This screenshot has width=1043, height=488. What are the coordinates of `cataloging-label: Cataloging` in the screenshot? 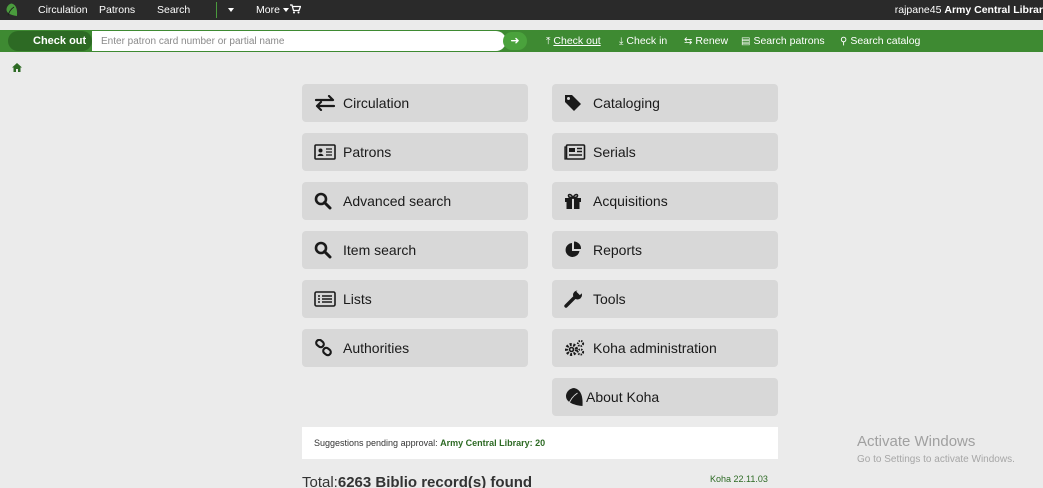 It's located at (626, 103).